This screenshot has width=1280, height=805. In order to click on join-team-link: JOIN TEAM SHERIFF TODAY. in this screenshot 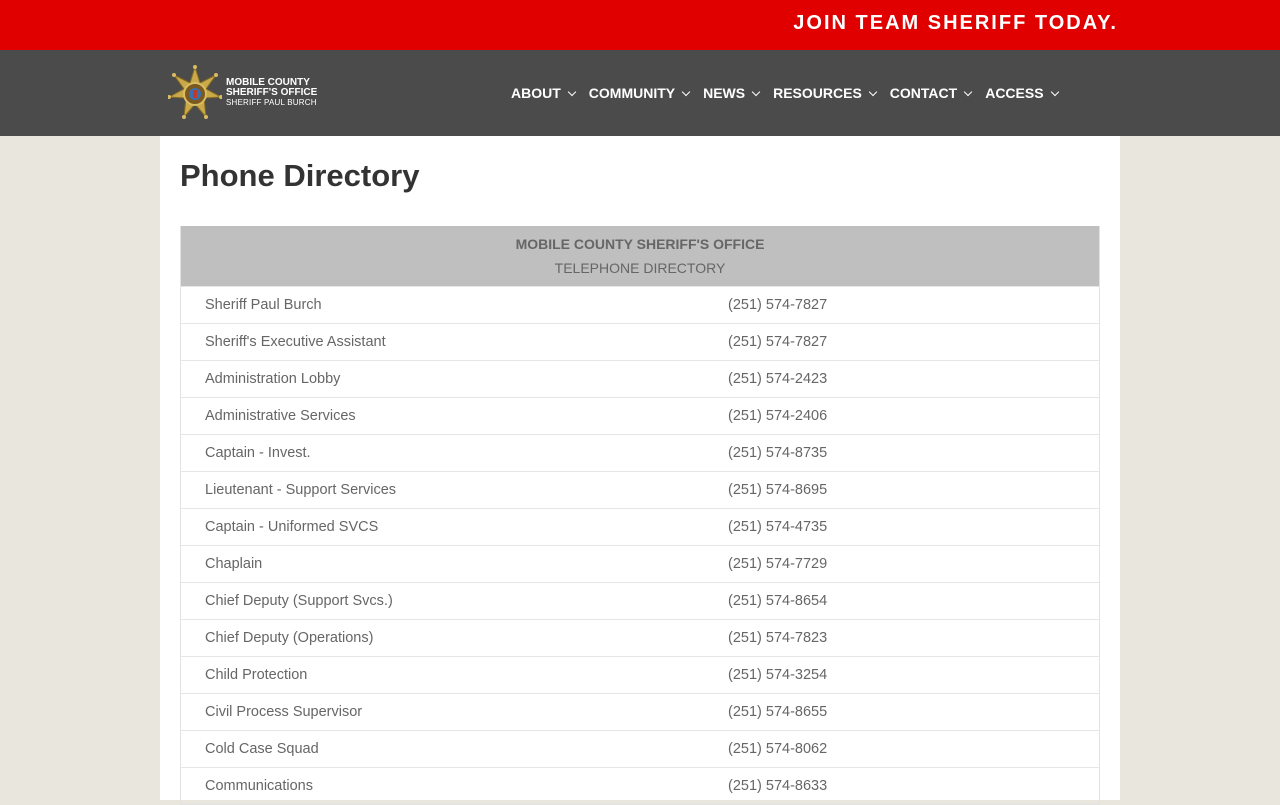, I will do `click(955, 23)`.